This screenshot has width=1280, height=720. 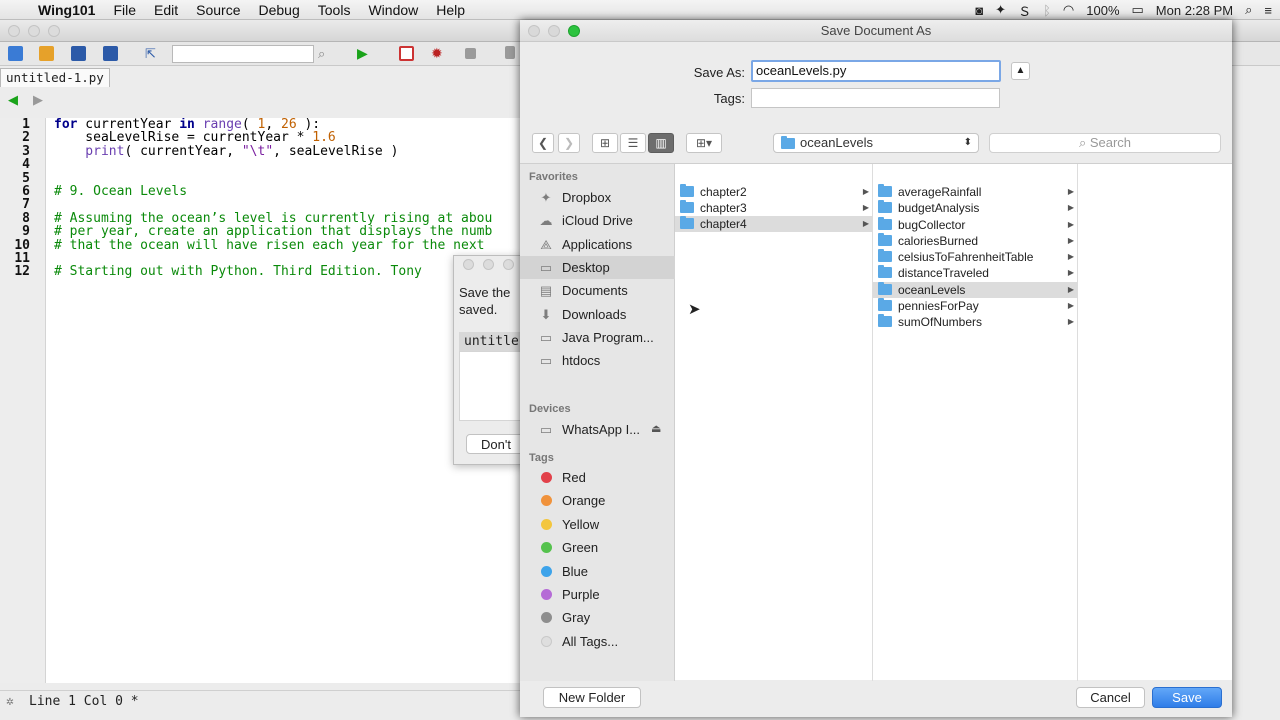 I want to click on sidebar-tag-blue: Blue, so click(x=597, y=571).